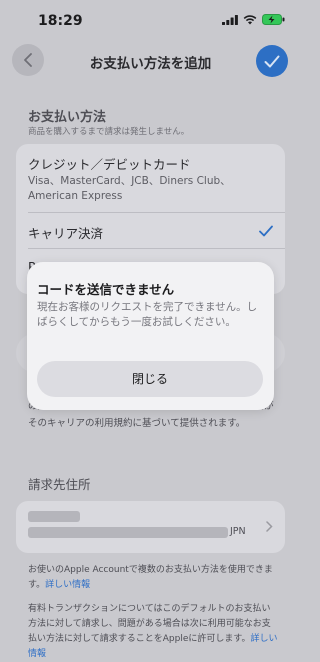 Image resolution: width=320 pixels, height=662 pixels. I want to click on payment-section-title: お支払い方法, so click(67, 117).